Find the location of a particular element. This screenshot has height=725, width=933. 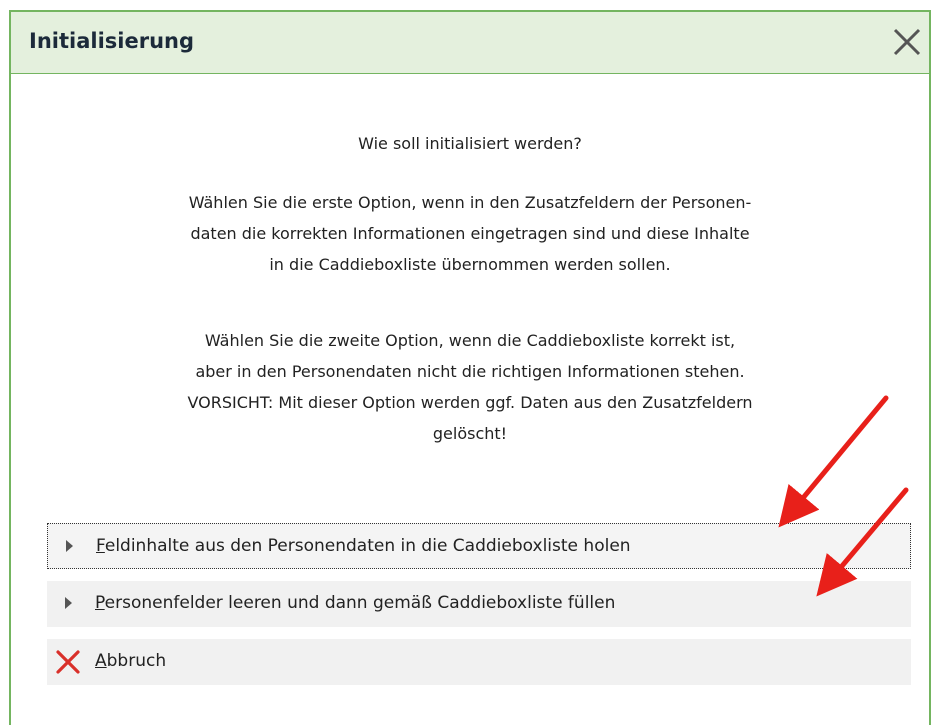

close-icon is located at coordinates (907, 42).